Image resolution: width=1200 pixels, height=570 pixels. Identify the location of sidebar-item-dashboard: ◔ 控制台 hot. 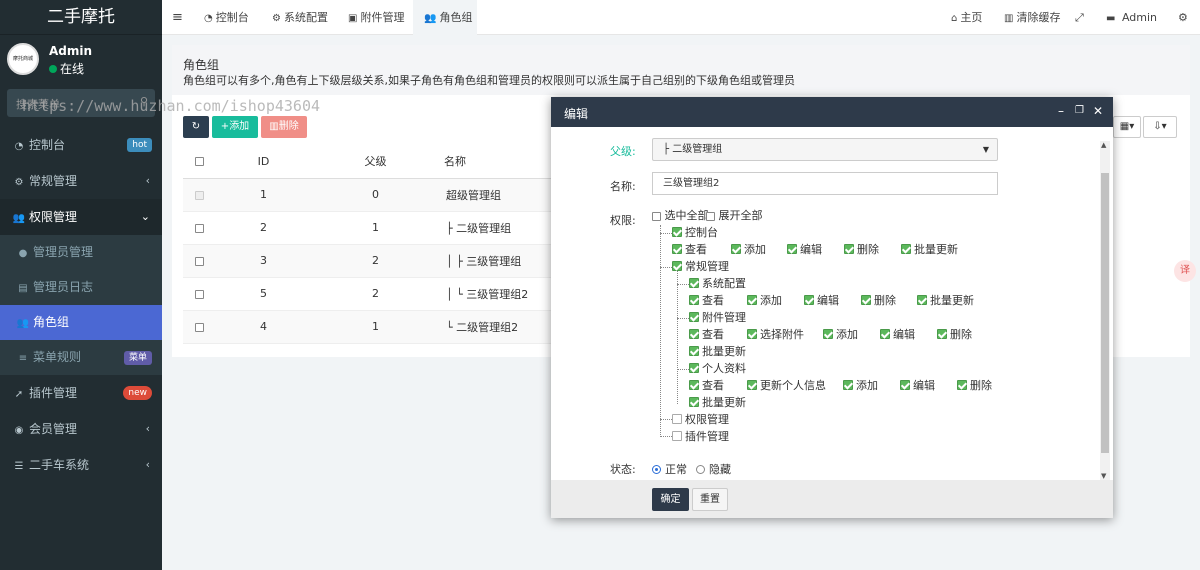
(81, 145).